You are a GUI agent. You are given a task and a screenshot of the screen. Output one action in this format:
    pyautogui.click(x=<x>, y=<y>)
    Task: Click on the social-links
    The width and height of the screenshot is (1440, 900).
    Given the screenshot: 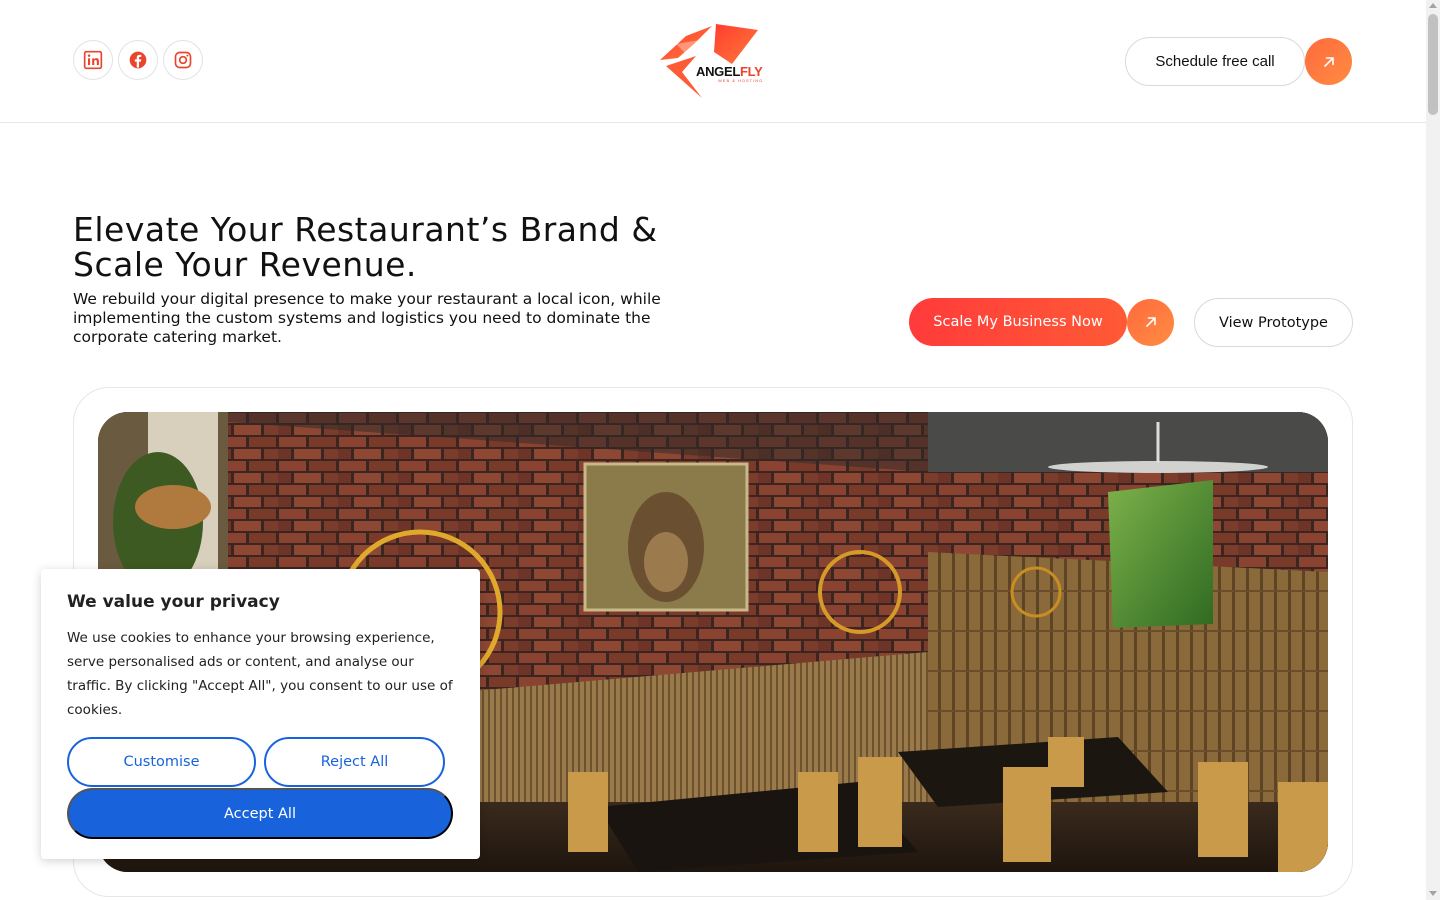 What is the action you would take?
    pyautogui.click(x=138, y=60)
    